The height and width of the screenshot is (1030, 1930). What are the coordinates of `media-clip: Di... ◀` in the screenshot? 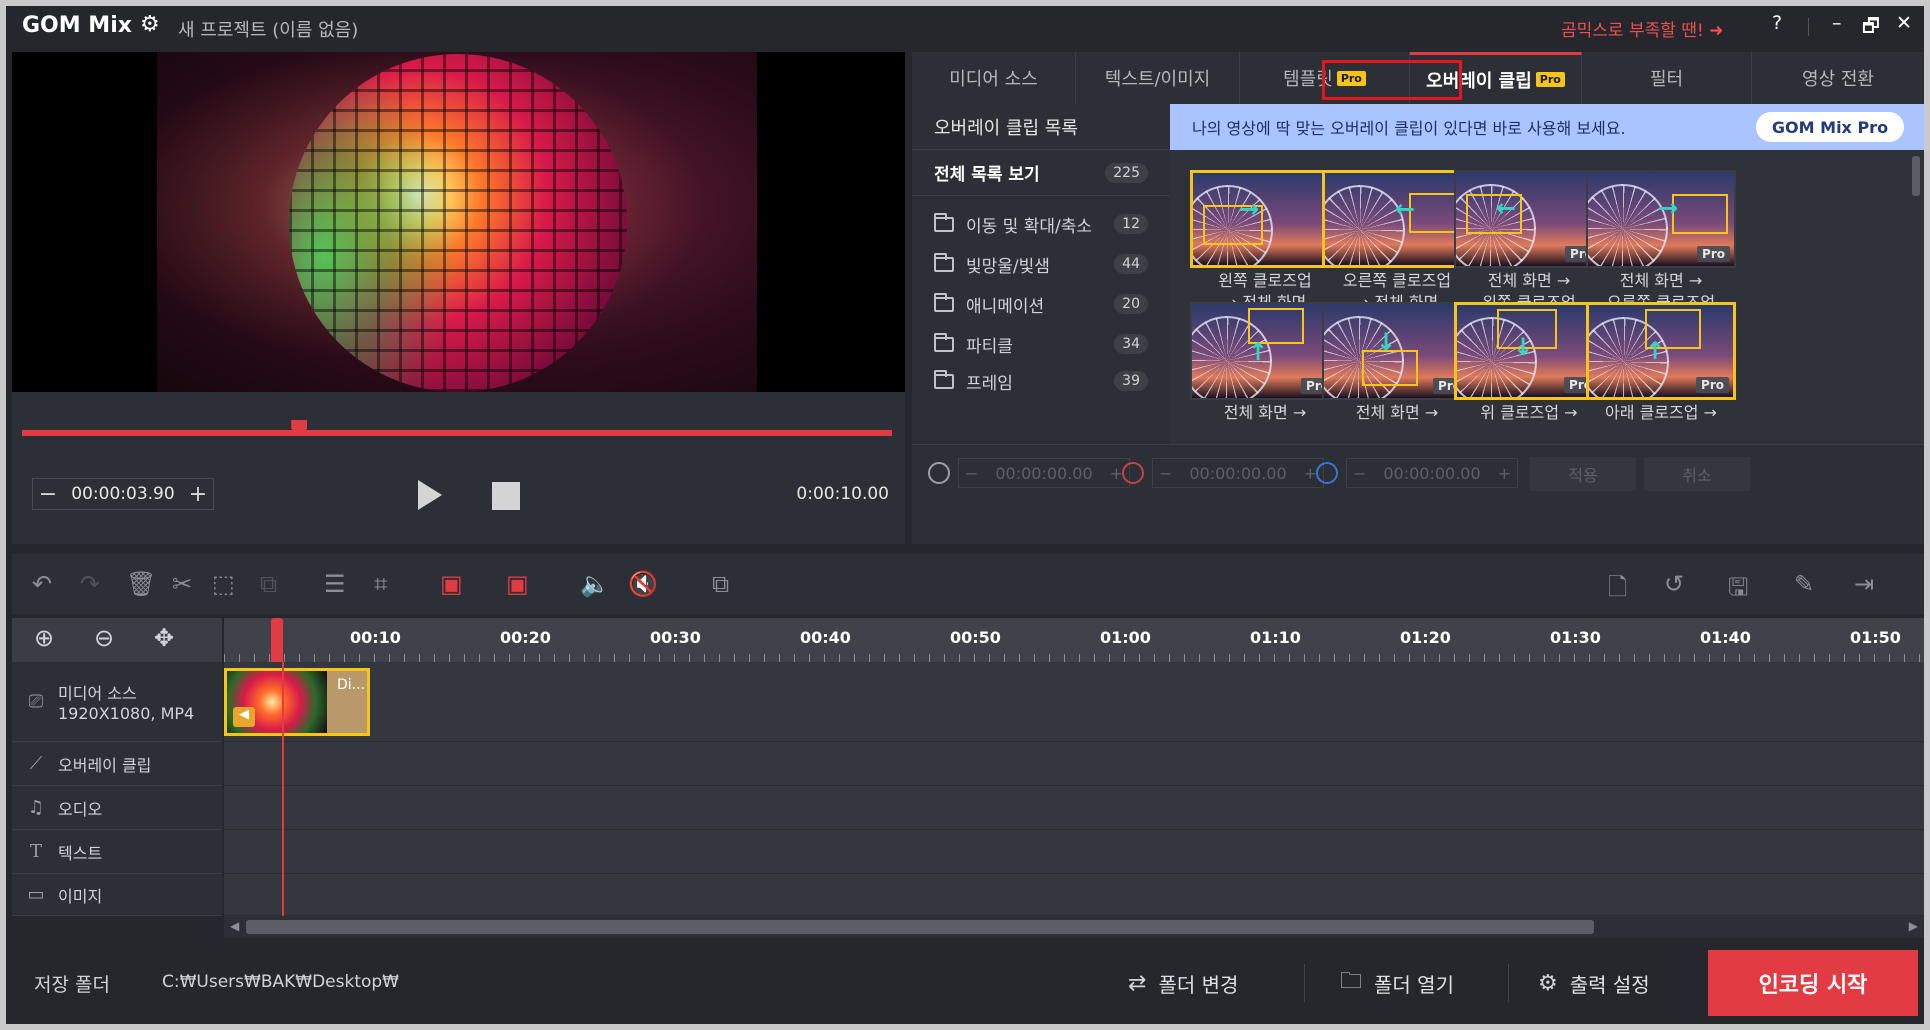 It's located at (297, 702).